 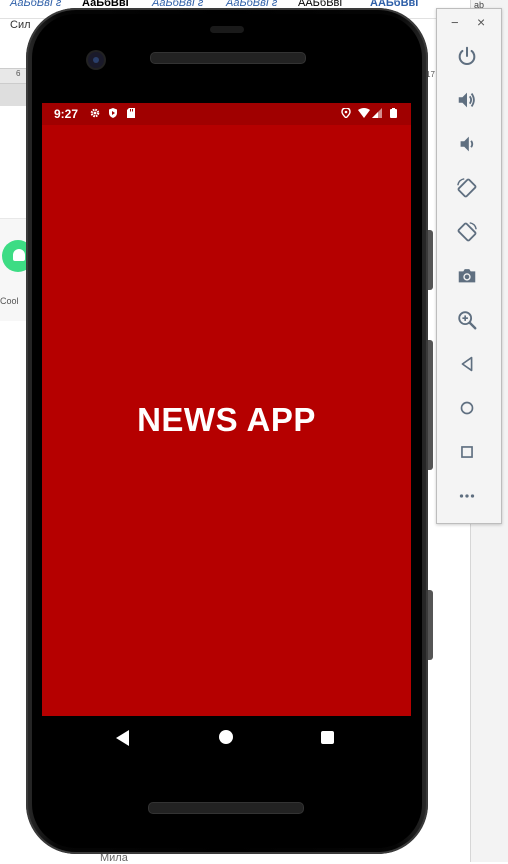 I want to click on signal-icon, so click(x=377, y=113).